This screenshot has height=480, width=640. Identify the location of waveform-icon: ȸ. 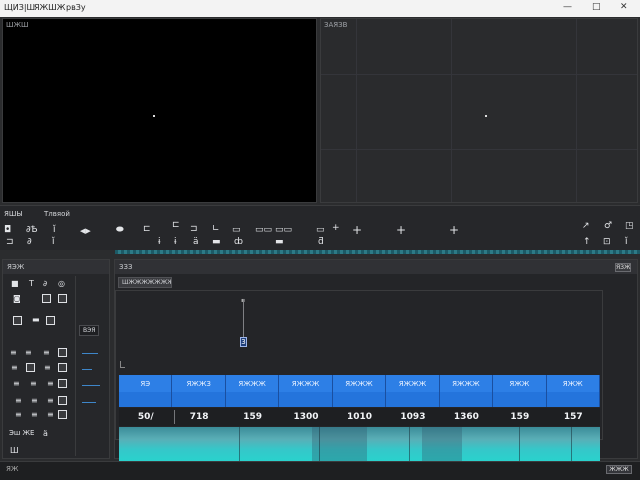
(238, 242).